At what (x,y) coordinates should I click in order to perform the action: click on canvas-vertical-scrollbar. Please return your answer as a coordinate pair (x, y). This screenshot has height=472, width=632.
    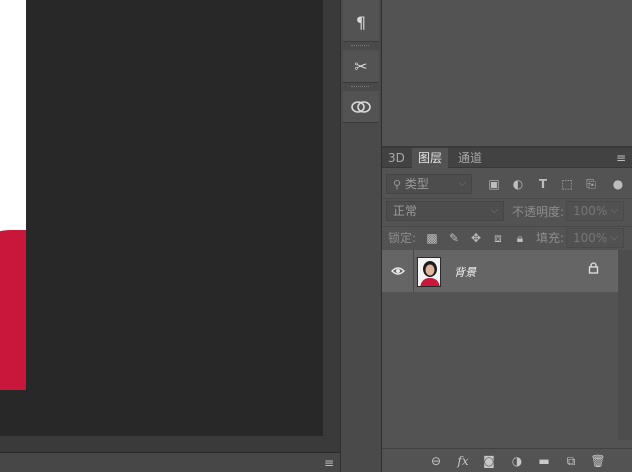
    Looking at the image, I should click on (331, 226).